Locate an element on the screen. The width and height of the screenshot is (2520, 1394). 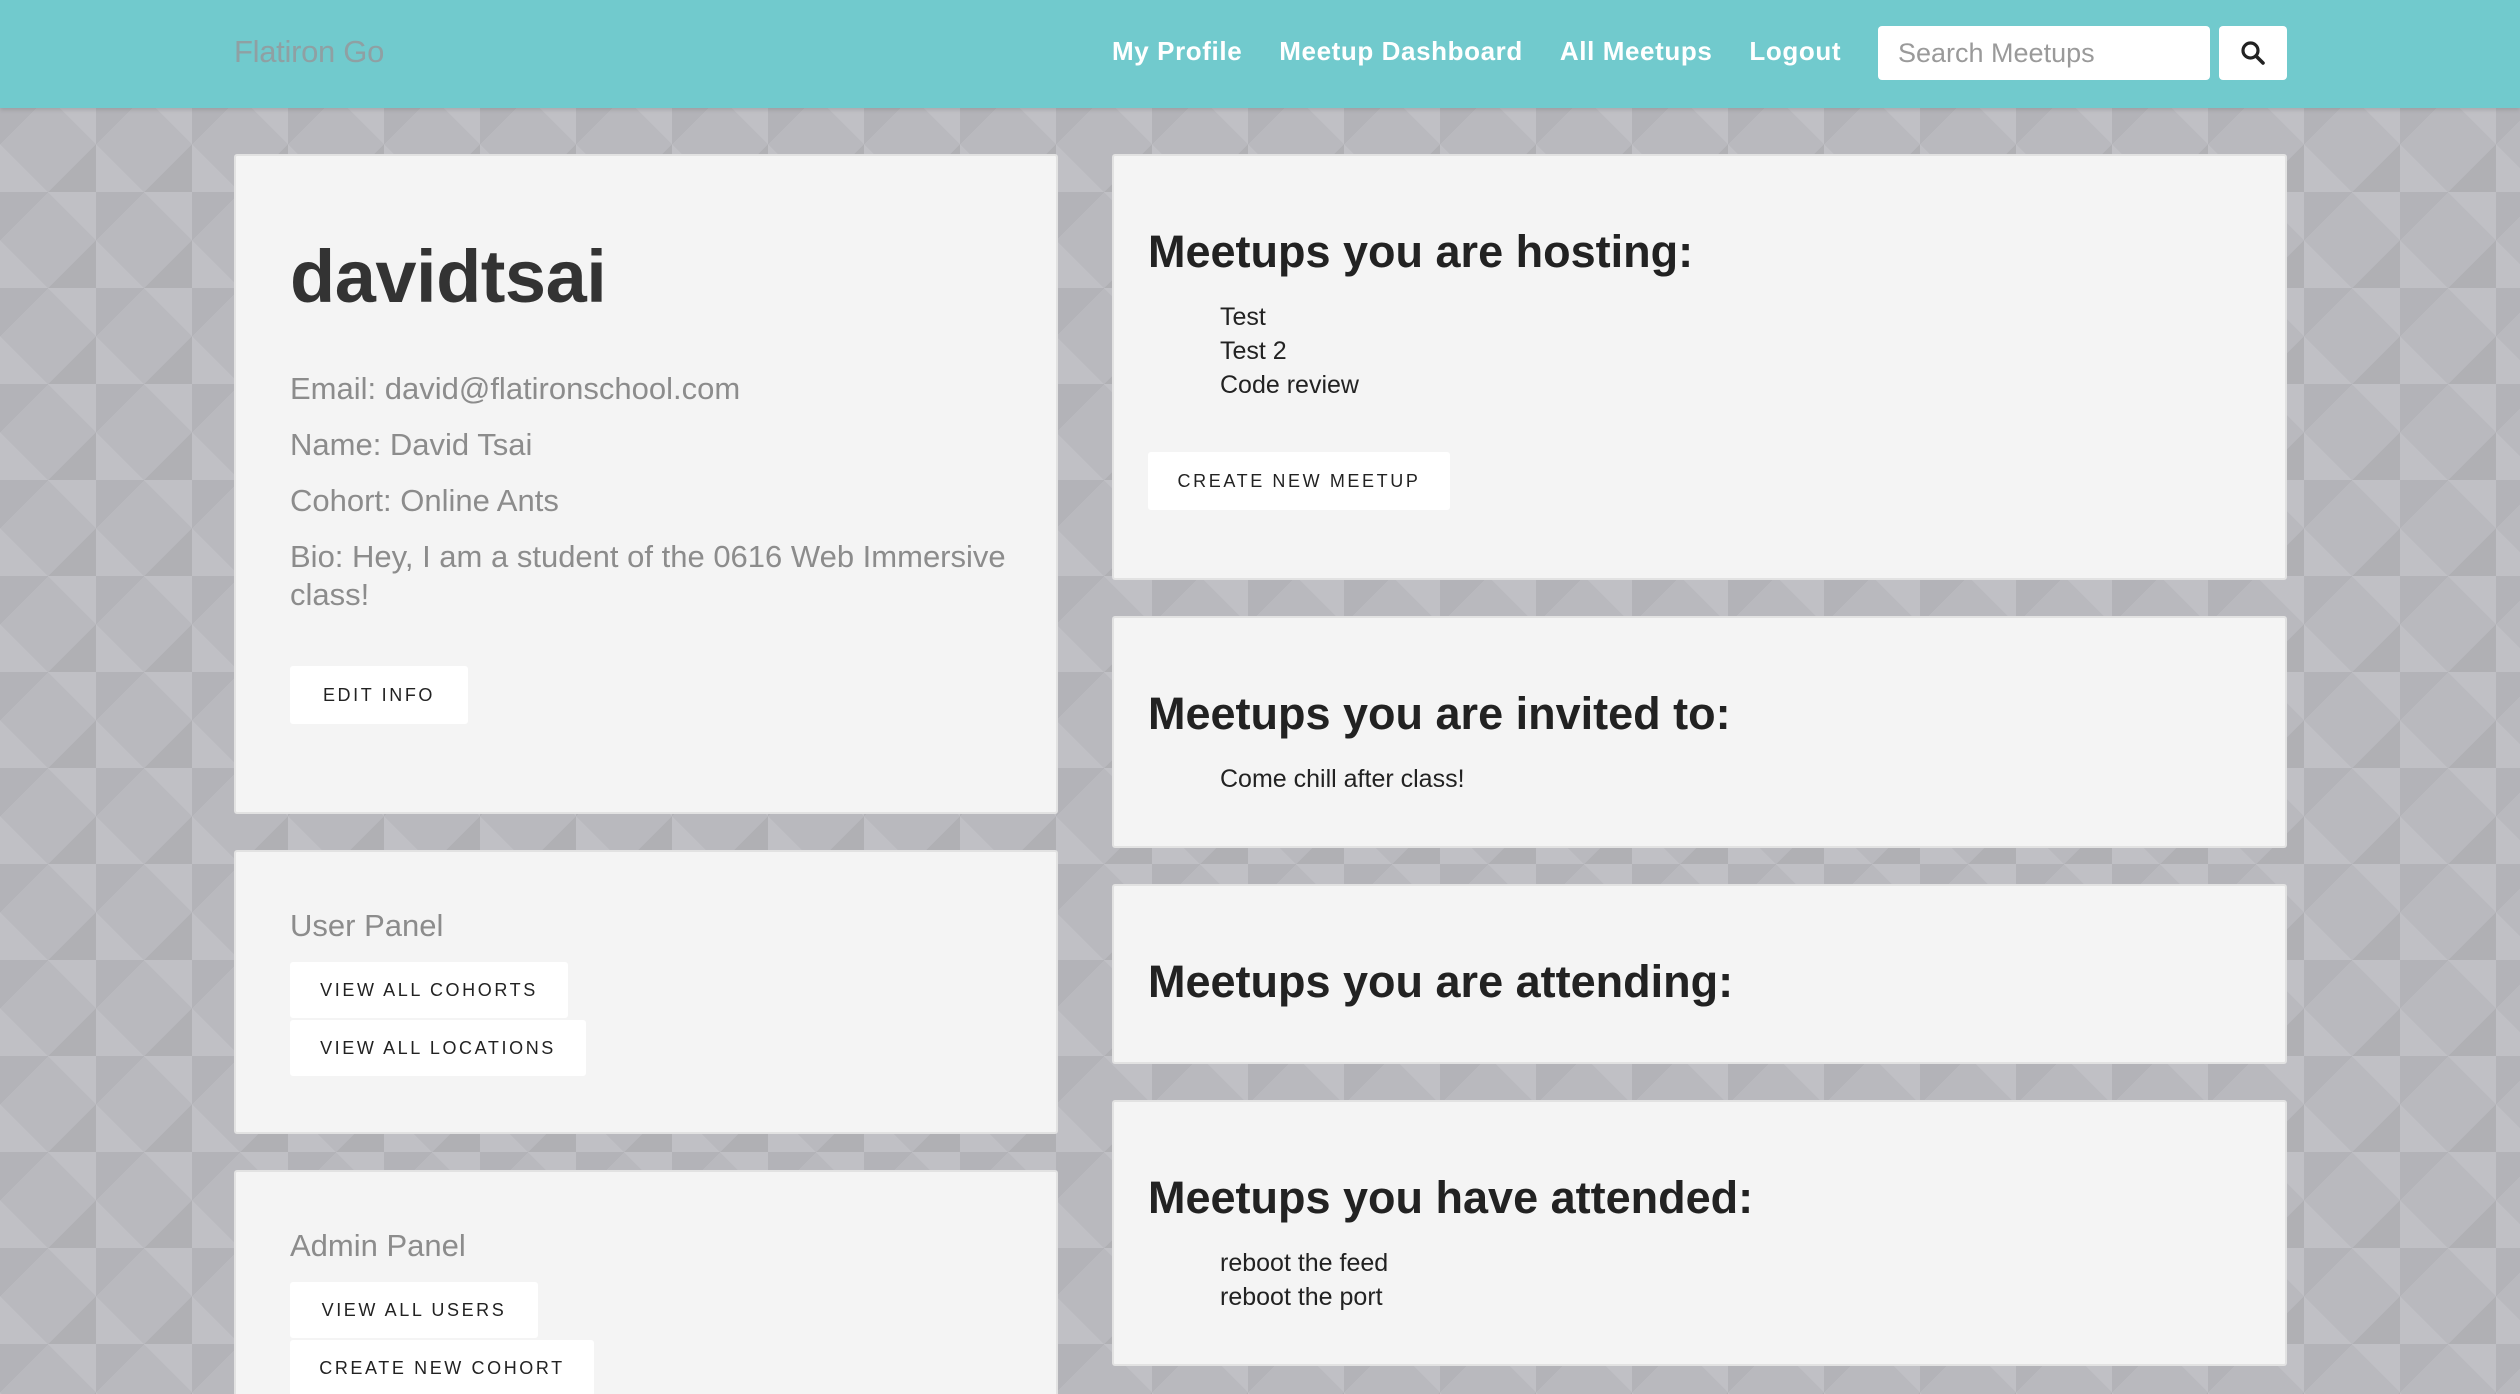
attending-heading: Meetups you are attending: is located at coordinates (1441, 981).